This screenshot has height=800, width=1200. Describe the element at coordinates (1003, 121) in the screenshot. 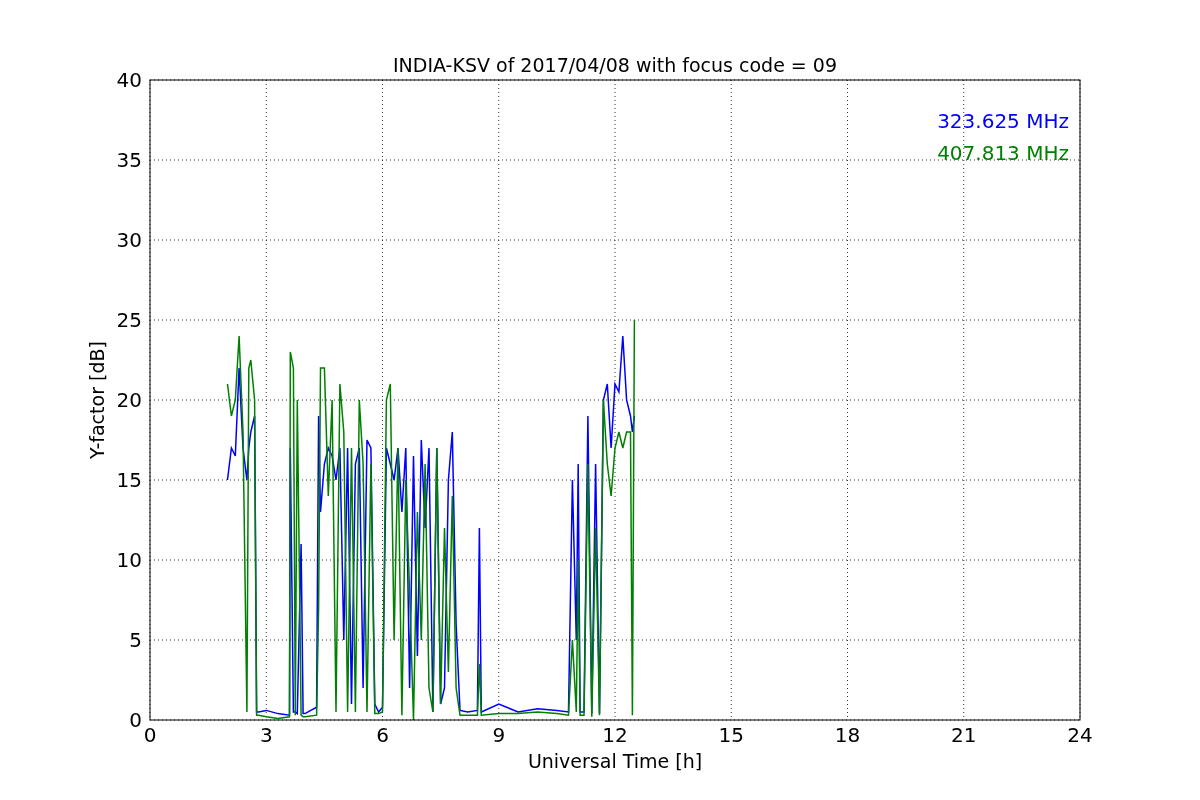

I see `legend-label: 323.625 MHz` at that location.